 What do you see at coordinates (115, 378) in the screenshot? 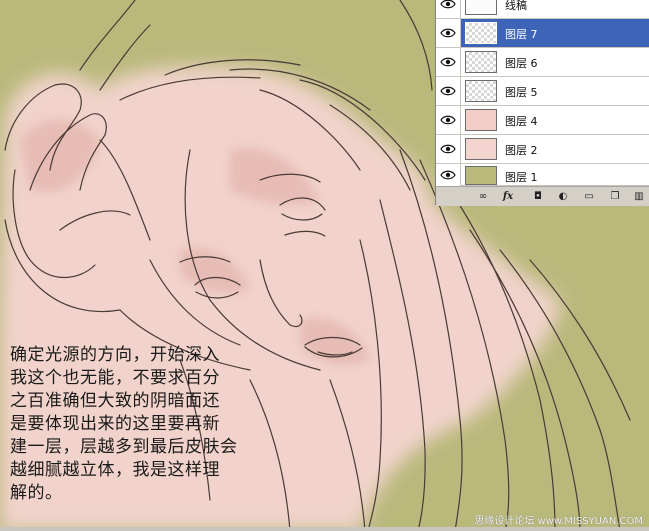
I see `tutorial-line: 我这个也无能，不要求百分` at bounding box center [115, 378].